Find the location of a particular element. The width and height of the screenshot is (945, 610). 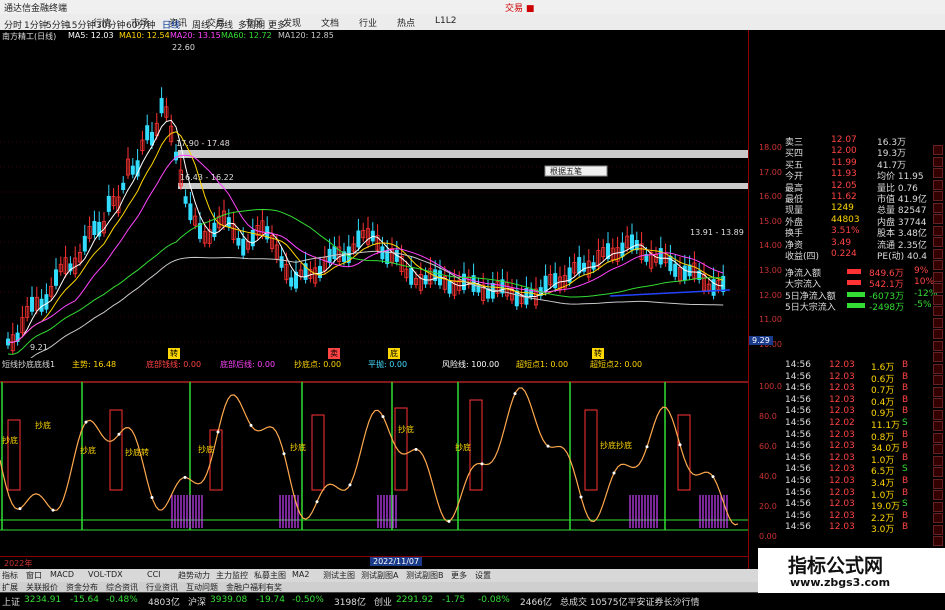

indicator-tab-12: 更多 is located at coordinates (459, 575).